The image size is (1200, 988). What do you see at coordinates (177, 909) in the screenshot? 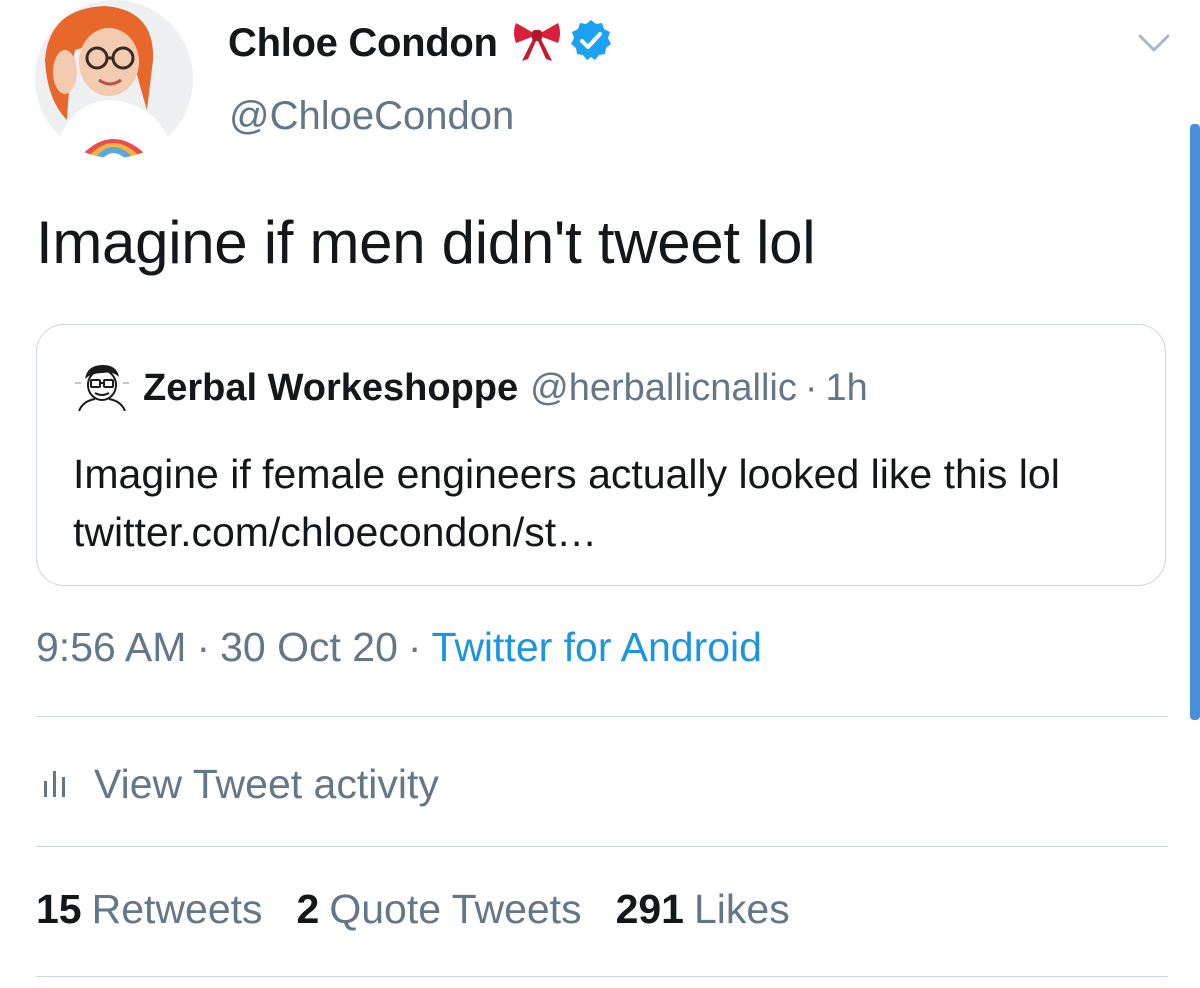
I see `retweets-label: Retweets` at bounding box center [177, 909].